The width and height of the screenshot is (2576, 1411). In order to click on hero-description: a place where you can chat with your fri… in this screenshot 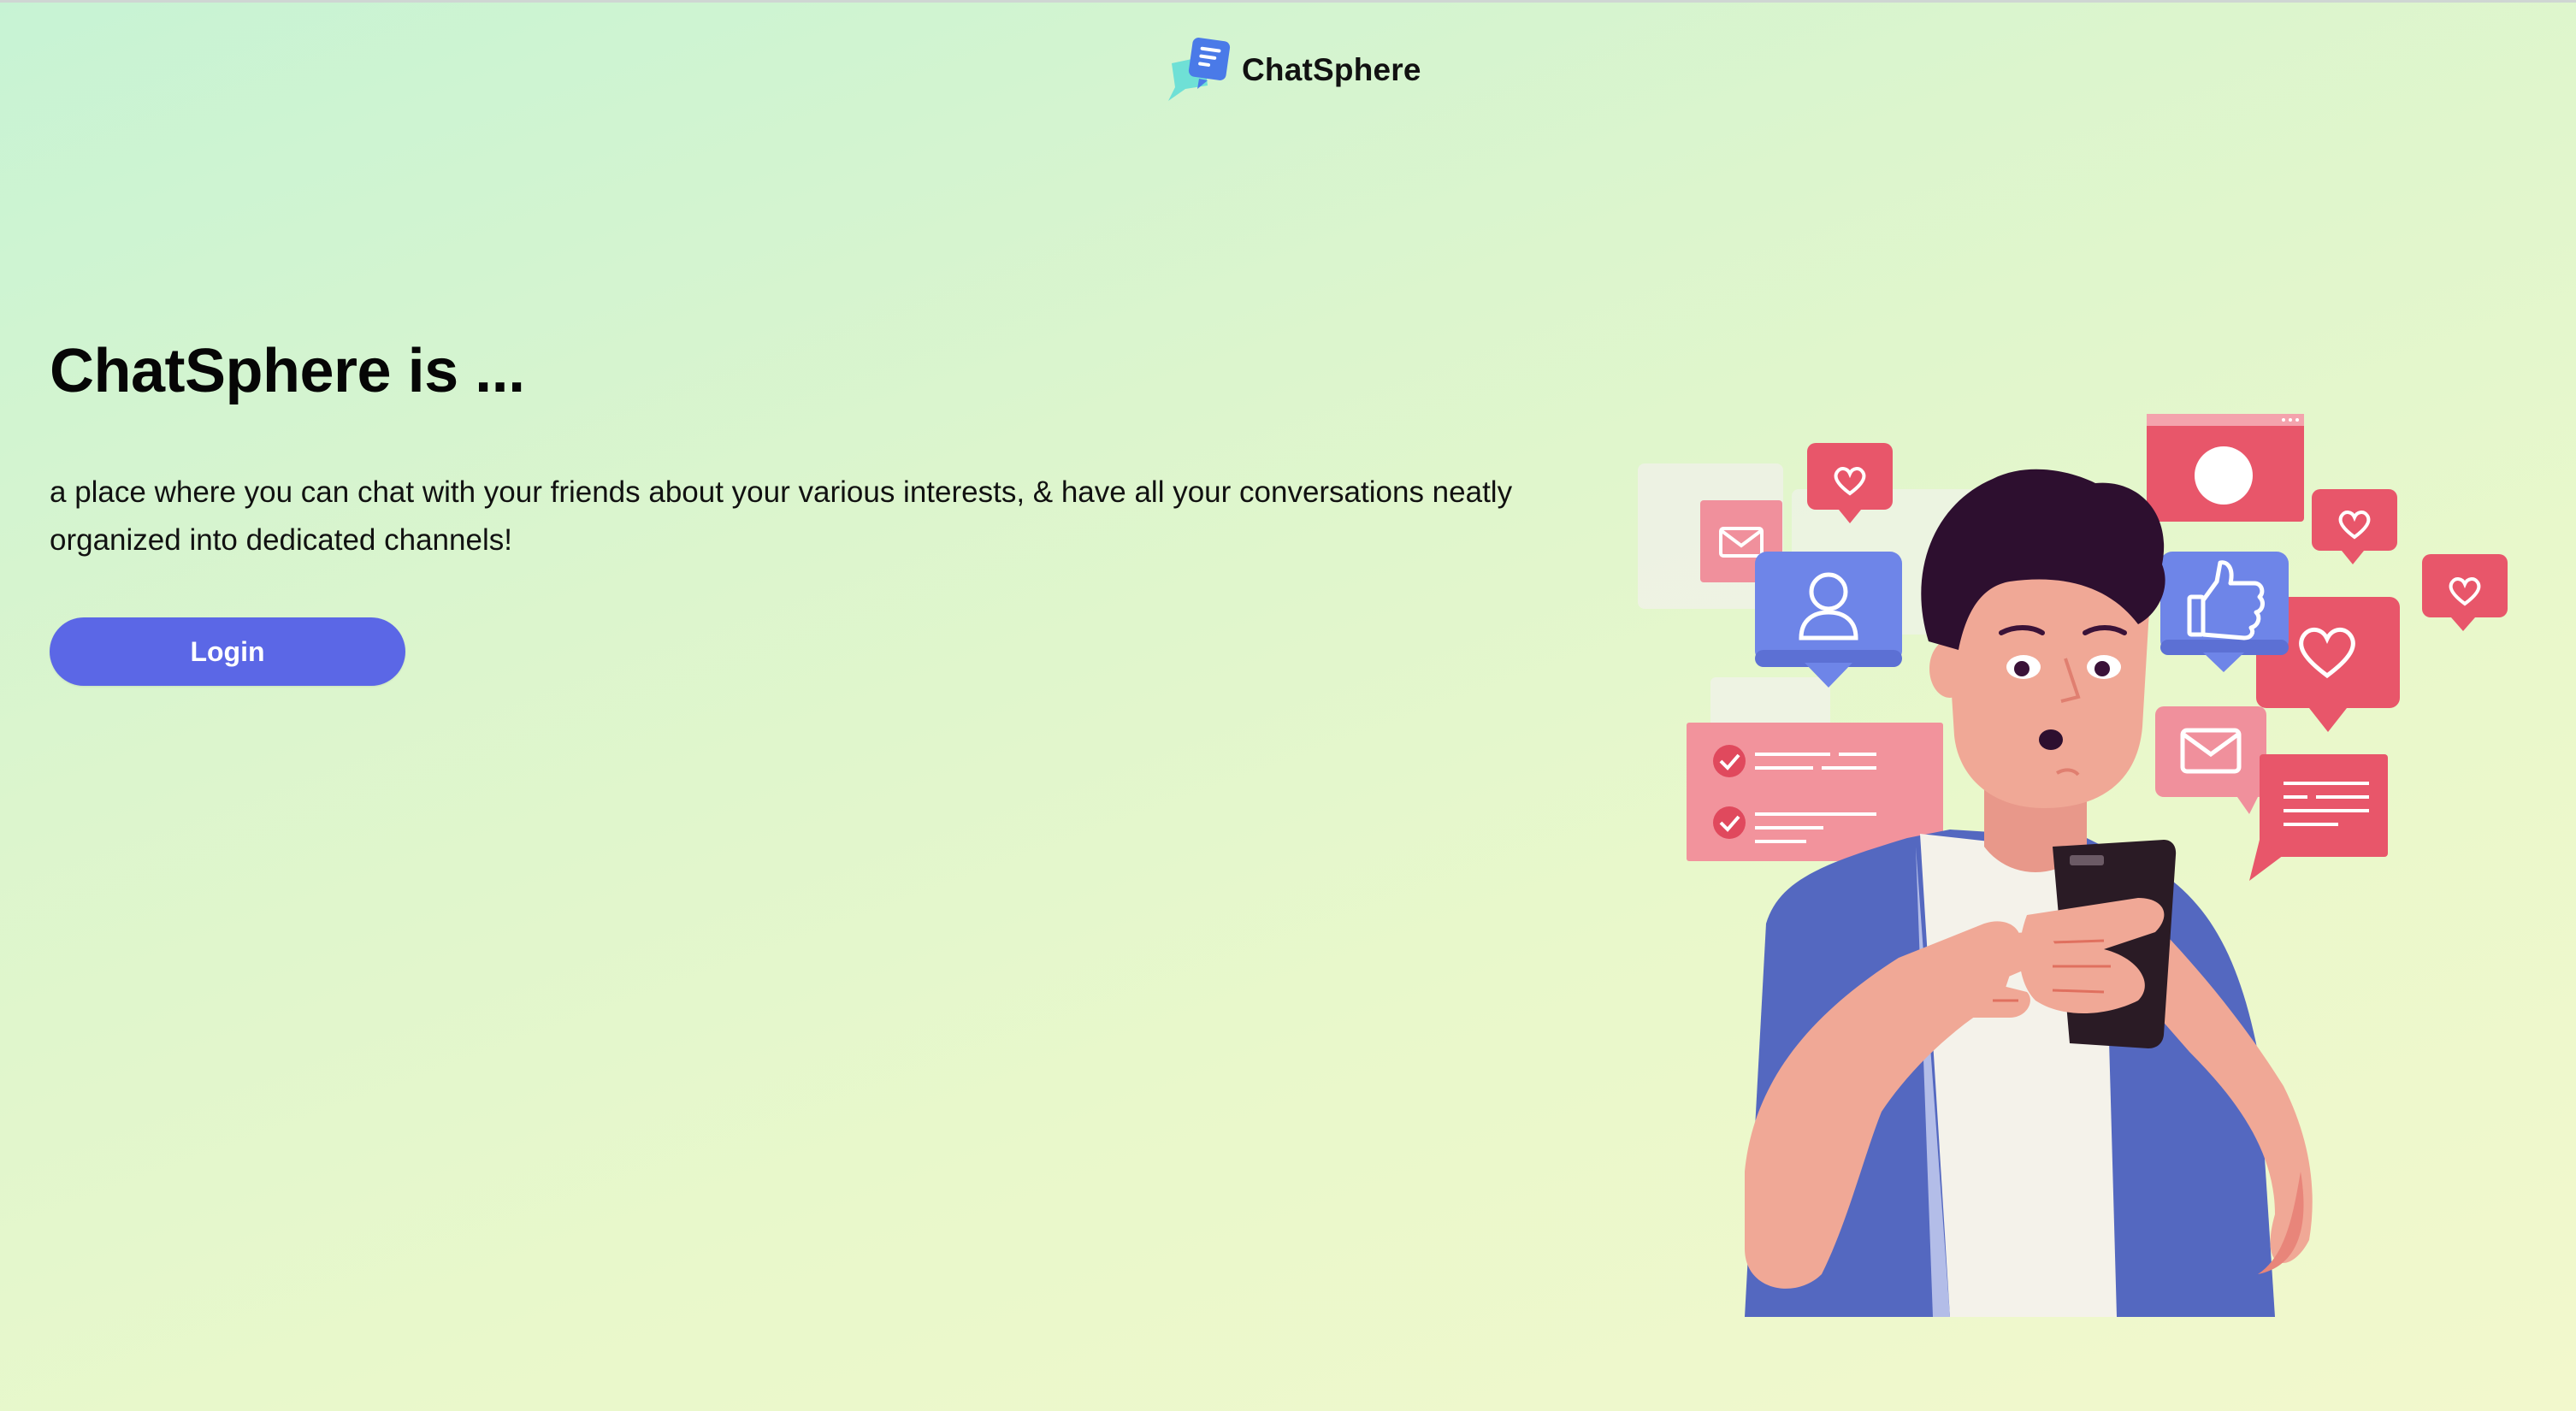, I will do `click(781, 516)`.